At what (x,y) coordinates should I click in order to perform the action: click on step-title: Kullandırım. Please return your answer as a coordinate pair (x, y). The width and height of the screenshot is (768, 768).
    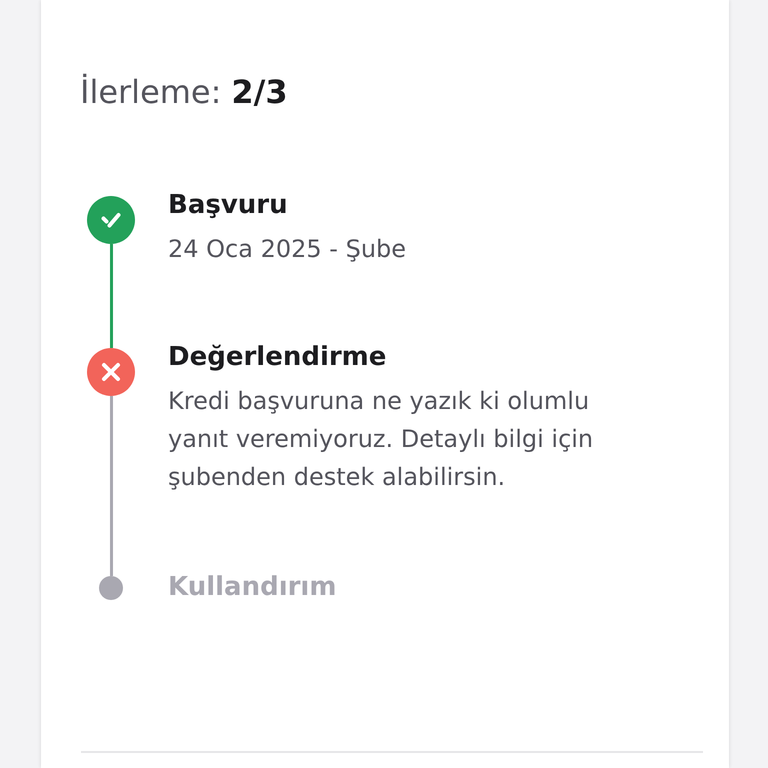
    Looking at the image, I should click on (252, 587).